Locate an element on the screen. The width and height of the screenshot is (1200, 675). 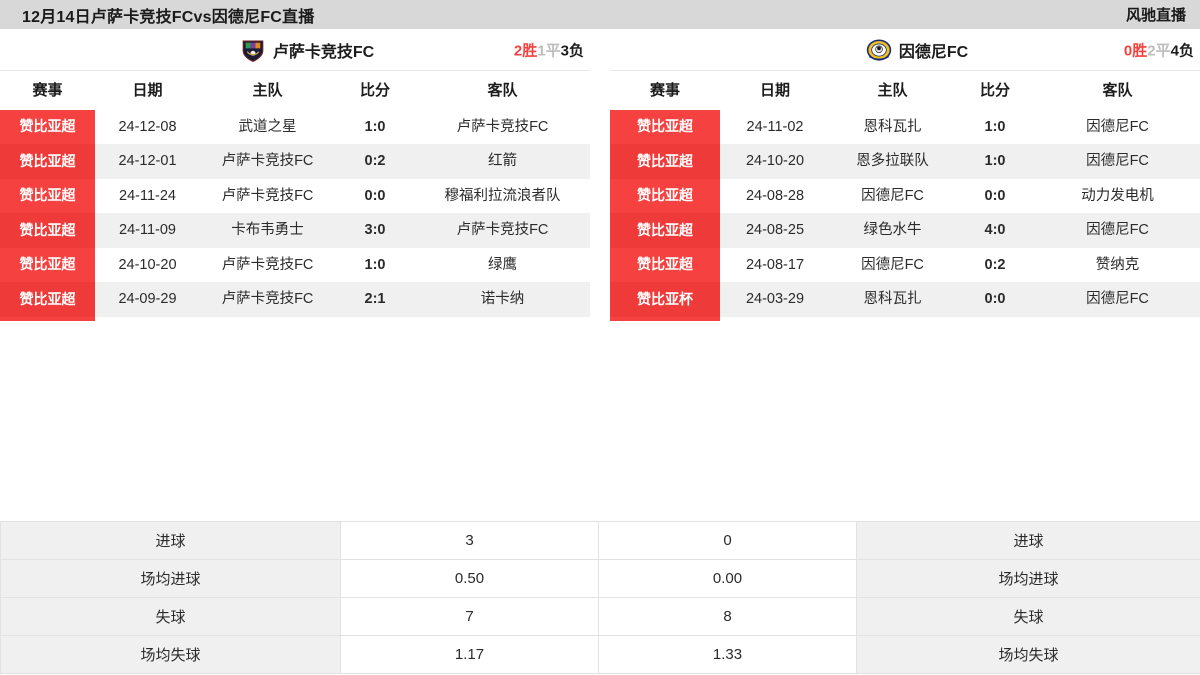
stat-right-value: 1.33 is located at coordinates (727, 654).